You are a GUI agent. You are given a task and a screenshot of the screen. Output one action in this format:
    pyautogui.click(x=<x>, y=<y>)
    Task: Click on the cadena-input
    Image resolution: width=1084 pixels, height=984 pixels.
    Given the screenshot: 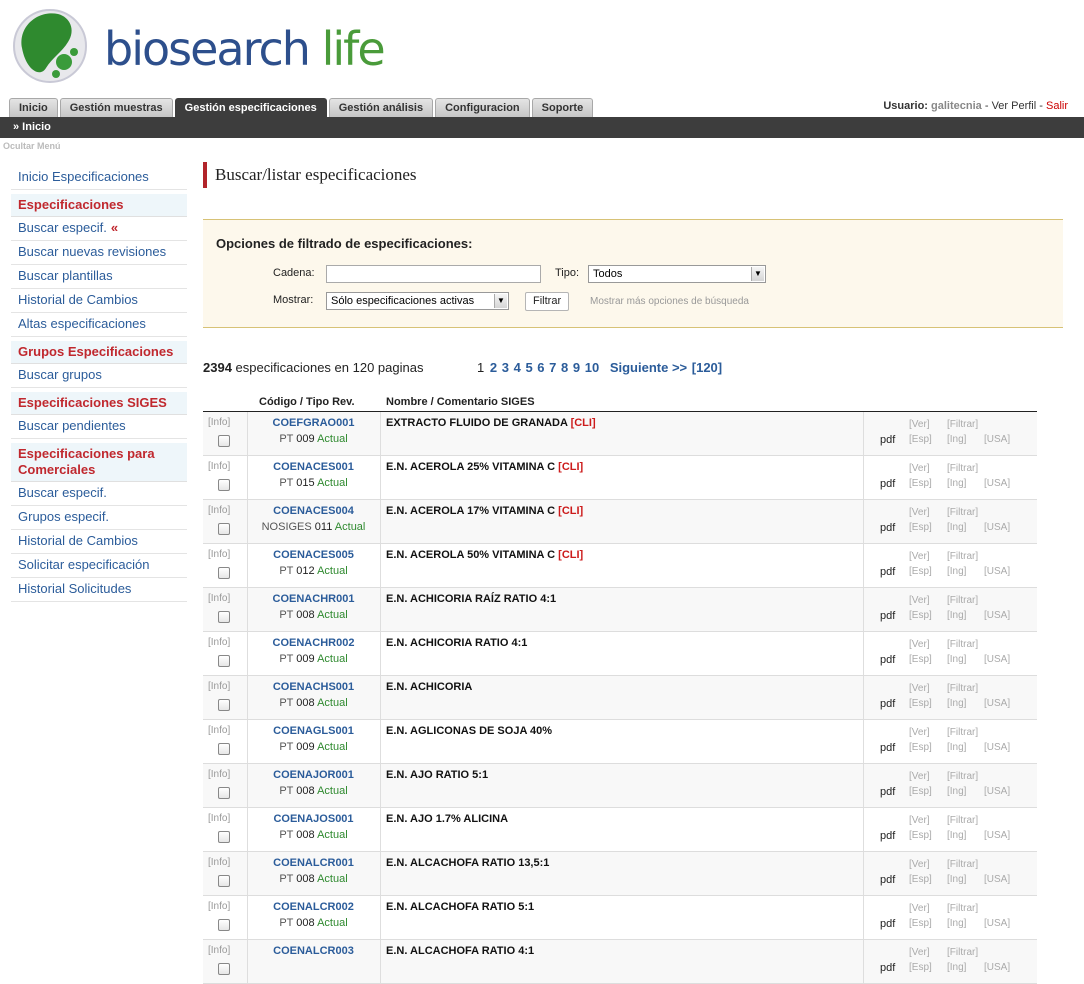 What is the action you would take?
    pyautogui.click(x=433, y=274)
    